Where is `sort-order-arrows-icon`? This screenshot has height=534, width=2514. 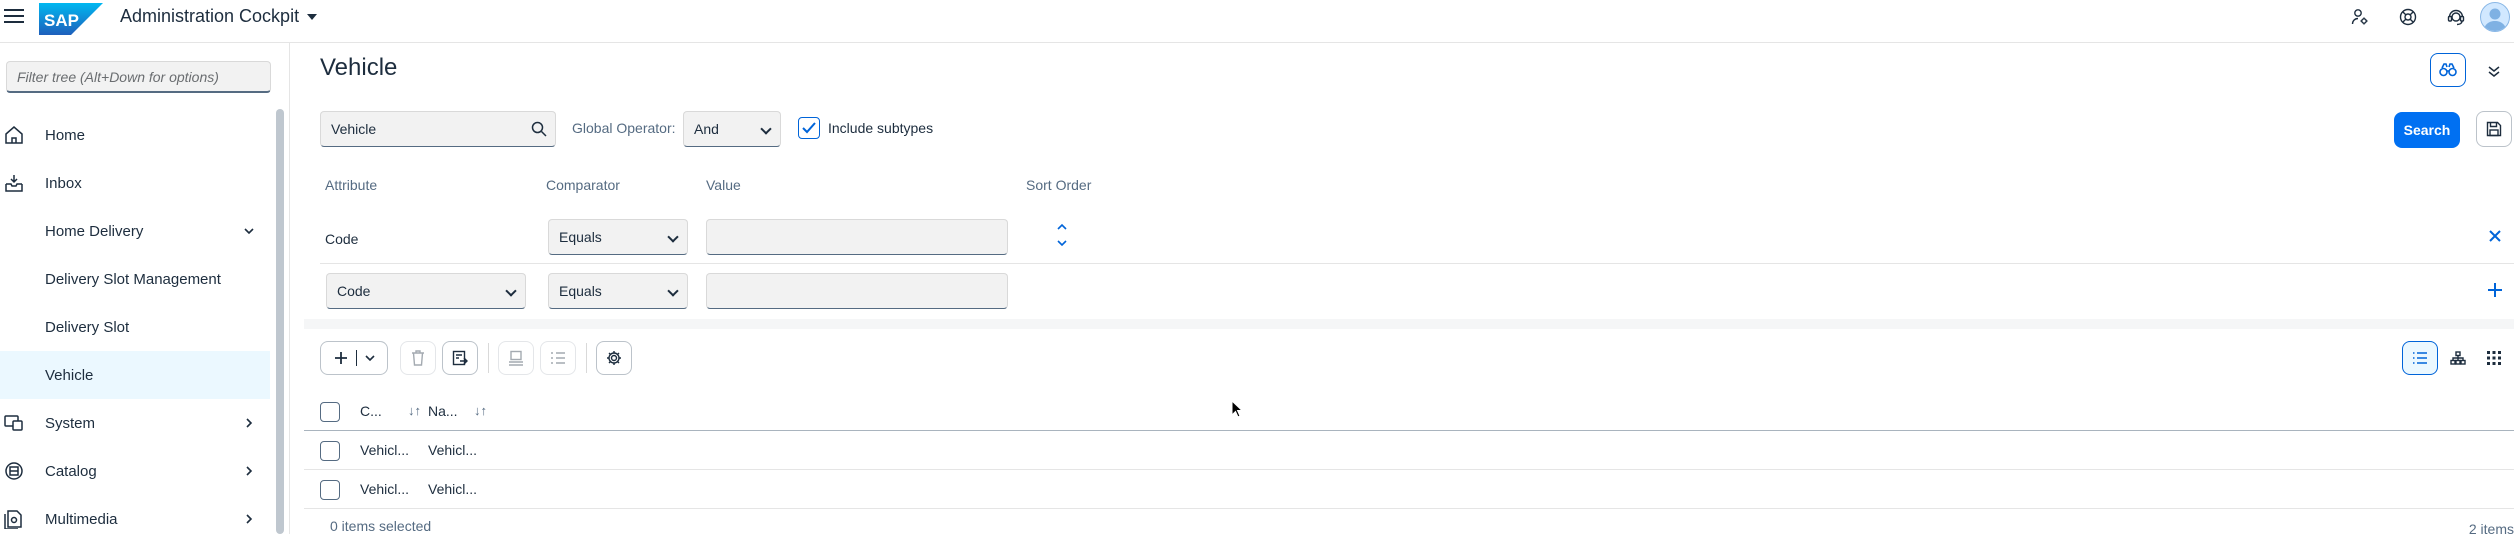 sort-order-arrows-icon is located at coordinates (1062, 235).